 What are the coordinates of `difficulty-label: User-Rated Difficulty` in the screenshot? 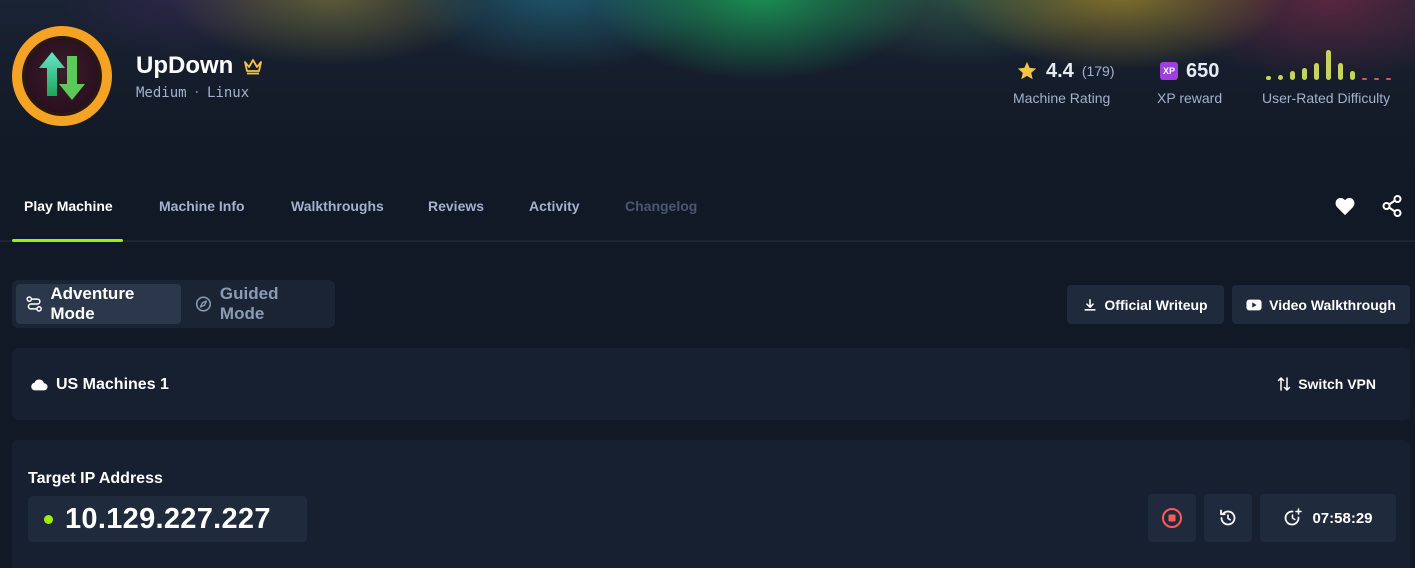 It's located at (1326, 98).